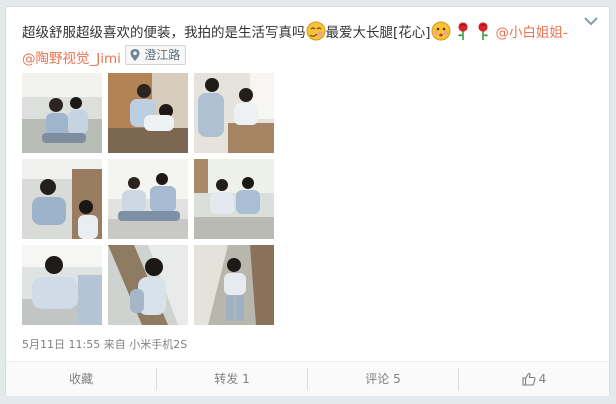 This screenshot has width=616, height=404. What do you see at coordinates (542, 379) in the screenshot?
I see `like-count: 4` at bounding box center [542, 379].